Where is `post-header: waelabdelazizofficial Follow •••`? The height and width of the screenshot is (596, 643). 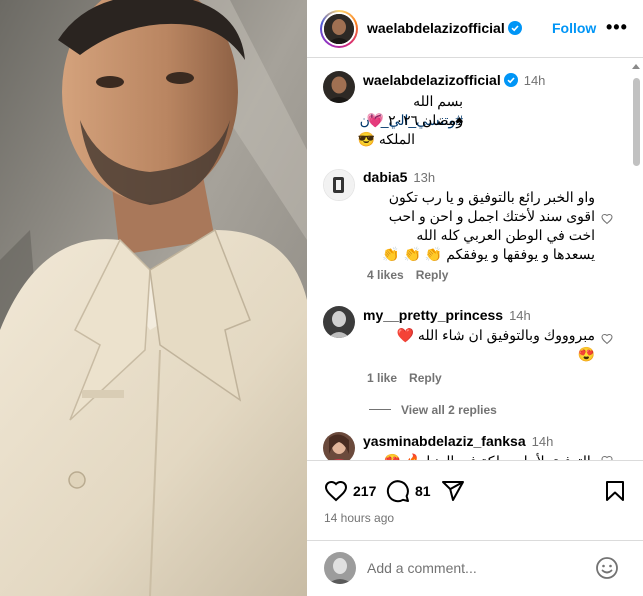 post-header: waelabdelazizofficial Follow ••• is located at coordinates (475, 29).